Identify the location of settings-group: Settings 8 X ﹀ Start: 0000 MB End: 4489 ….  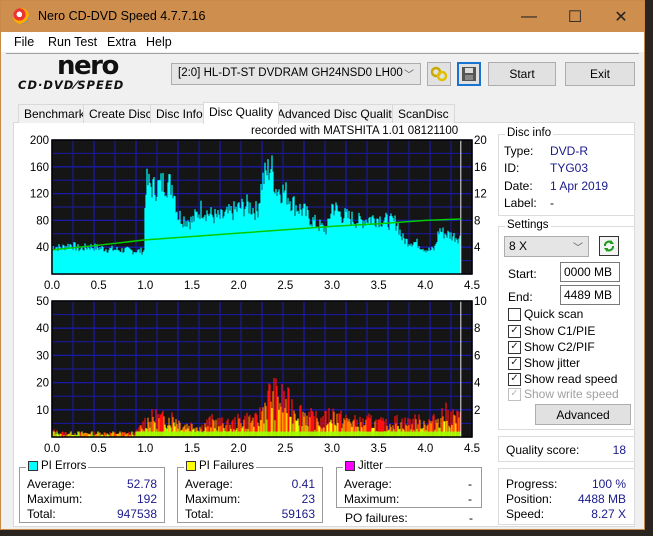
(566, 324).